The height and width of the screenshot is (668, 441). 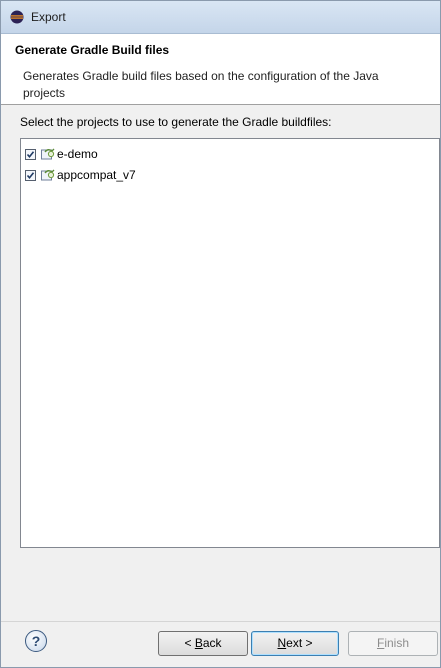 What do you see at coordinates (198, 643) in the screenshot?
I see `back-mnemonic: B` at bounding box center [198, 643].